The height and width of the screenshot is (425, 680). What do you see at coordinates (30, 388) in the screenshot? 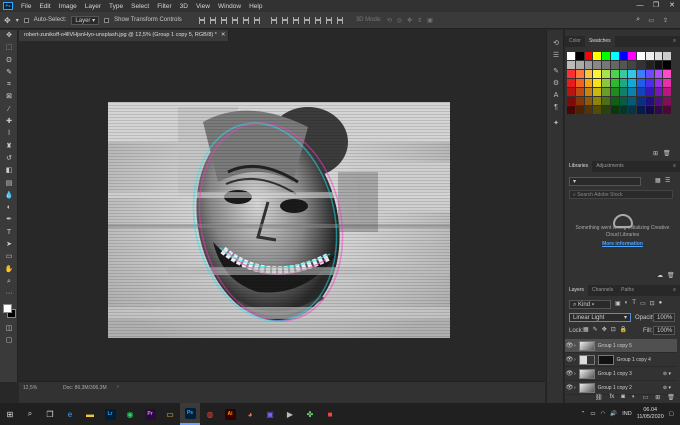
I see `zoom-level: 12,5%` at bounding box center [30, 388].